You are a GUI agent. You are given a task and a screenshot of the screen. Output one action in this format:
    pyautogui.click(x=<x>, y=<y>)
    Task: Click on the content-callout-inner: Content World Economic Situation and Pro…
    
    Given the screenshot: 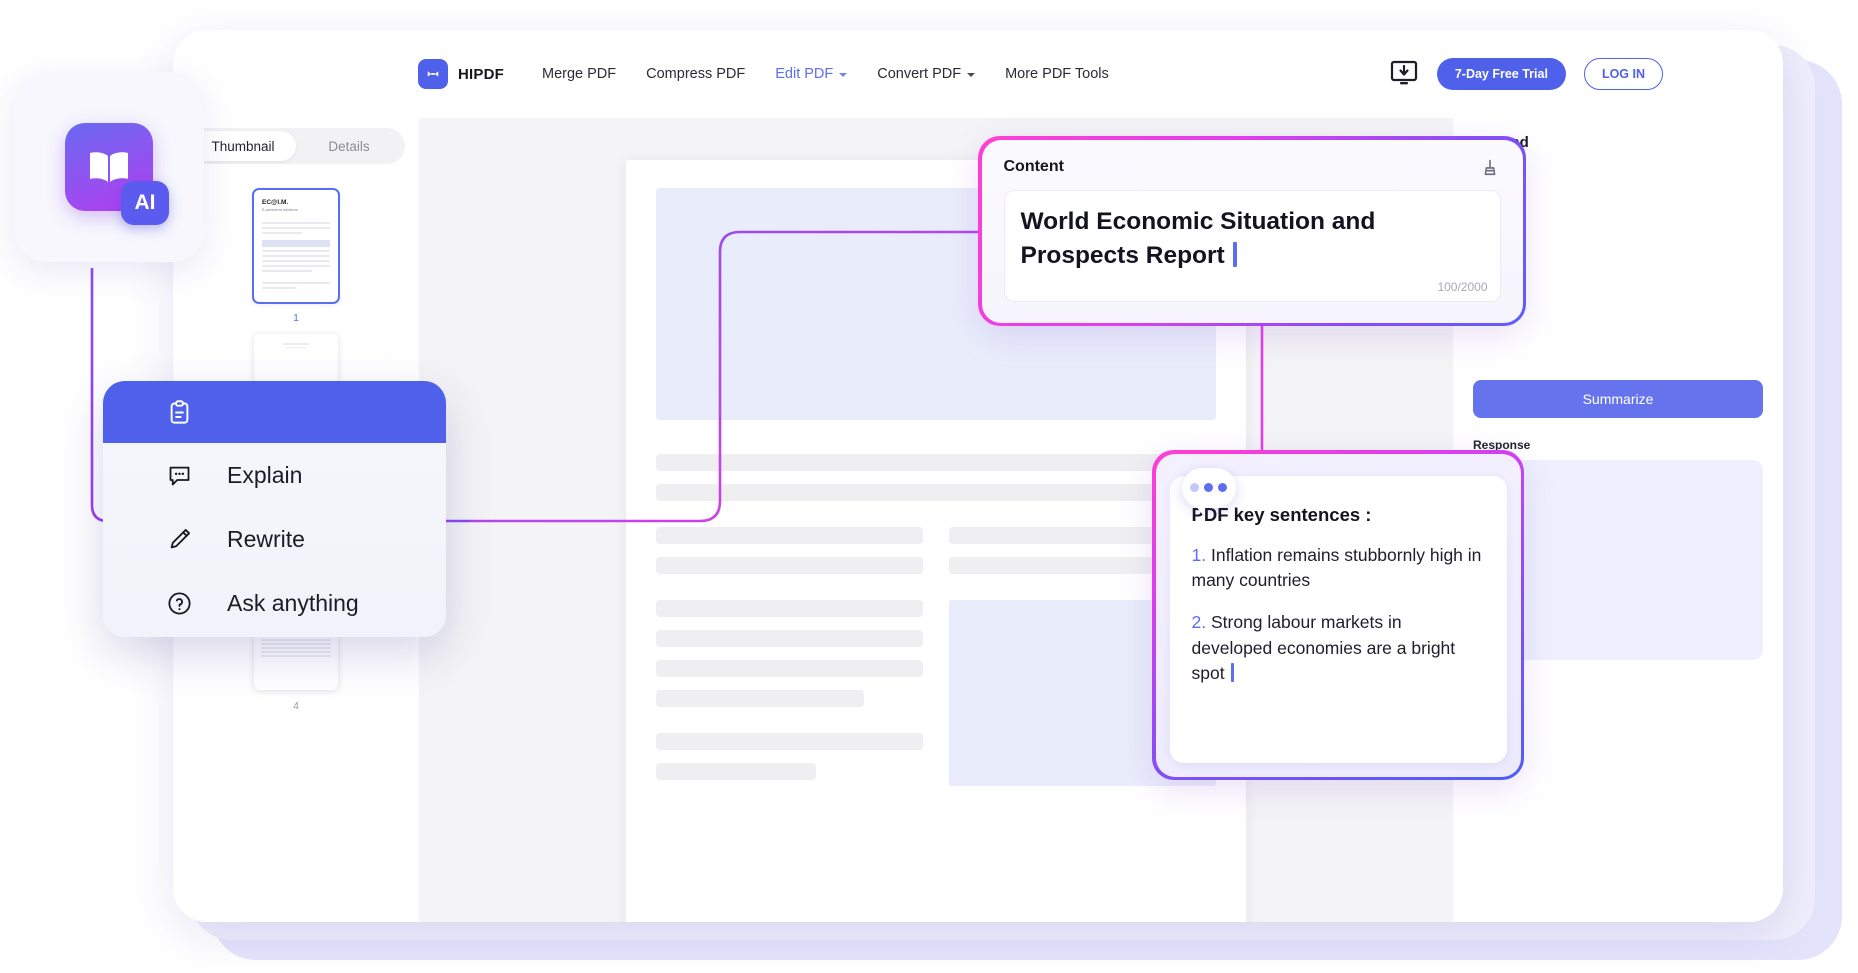 What is the action you would take?
    pyautogui.click(x=1252, y=231)
    